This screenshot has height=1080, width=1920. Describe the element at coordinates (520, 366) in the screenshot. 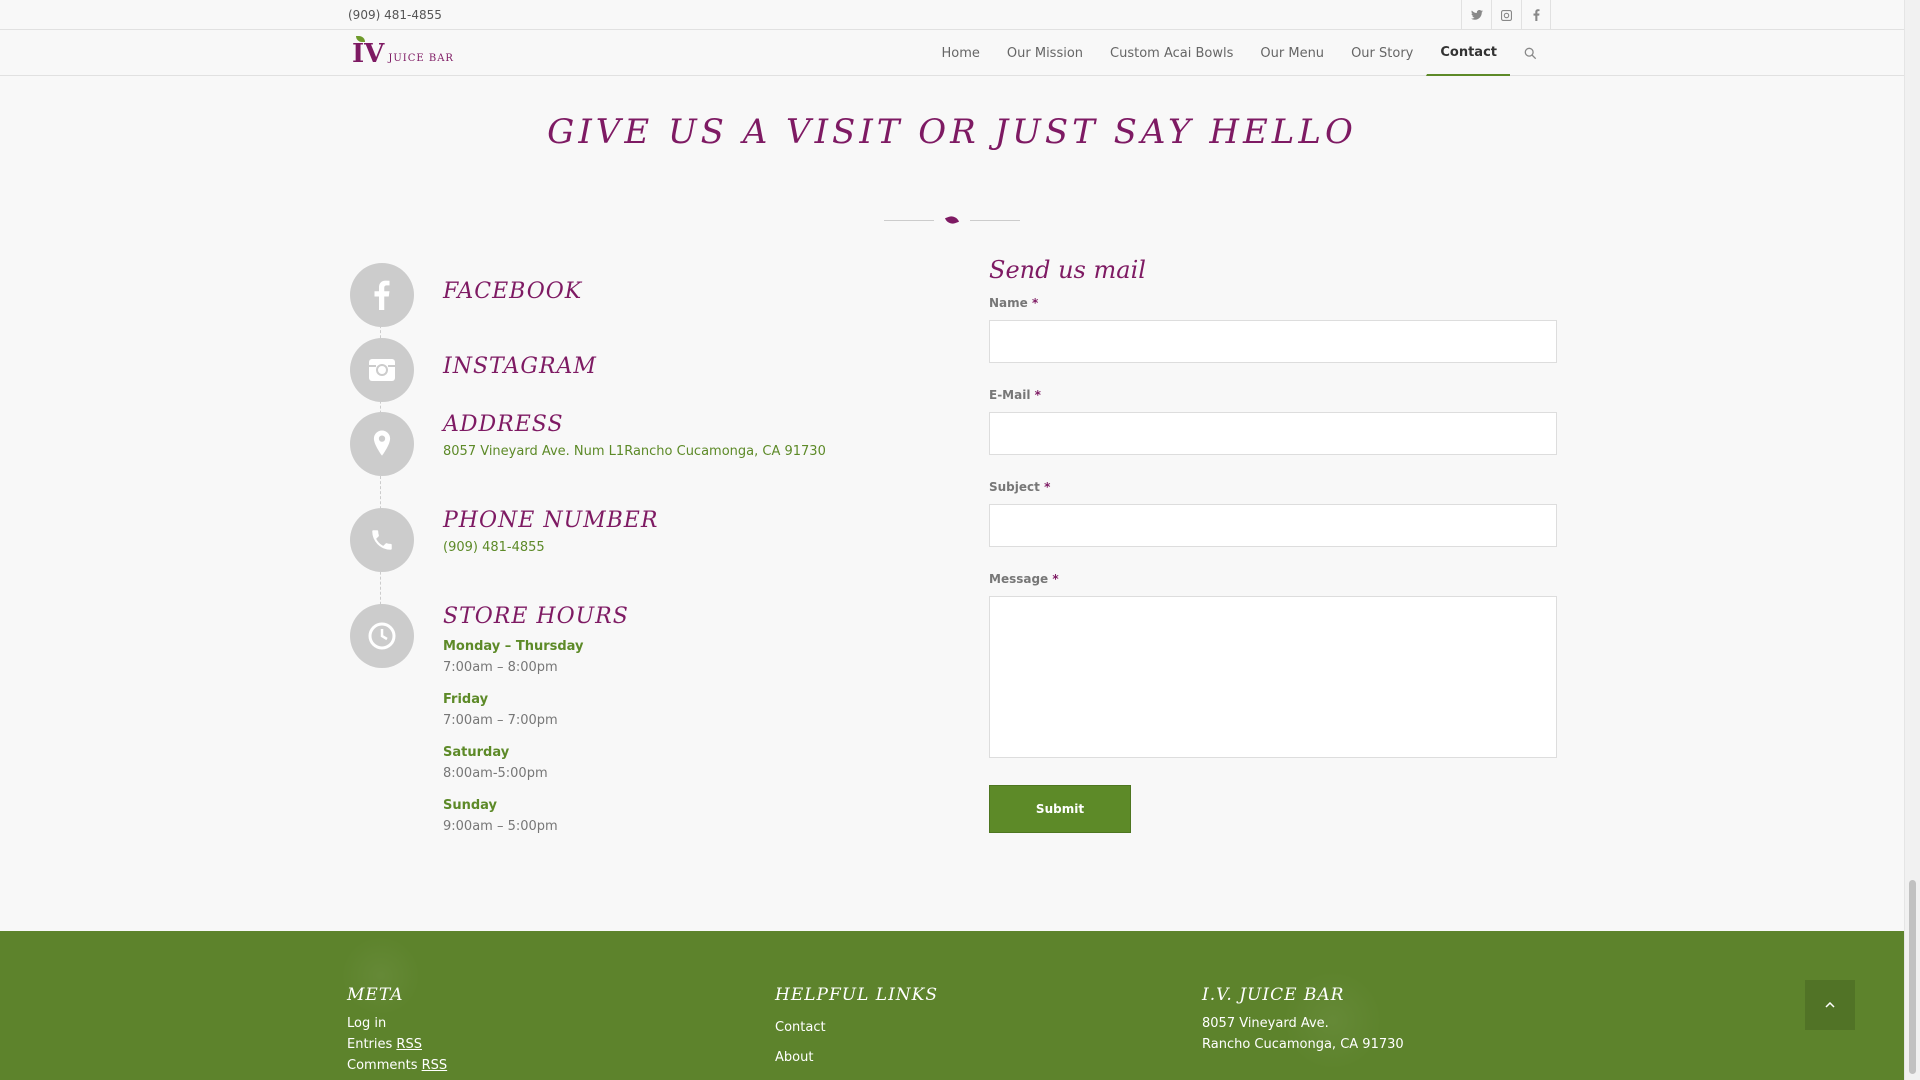

I see `instagram-title: INSTAGRAM` at that location.